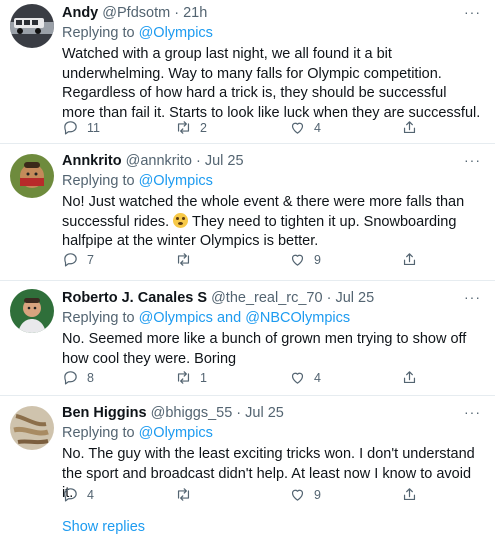 The height and width of the screenshot is (540, 495). Describe the element at coordinates (229, 318) in the screenshot. I see `replying-and: and` at that location.